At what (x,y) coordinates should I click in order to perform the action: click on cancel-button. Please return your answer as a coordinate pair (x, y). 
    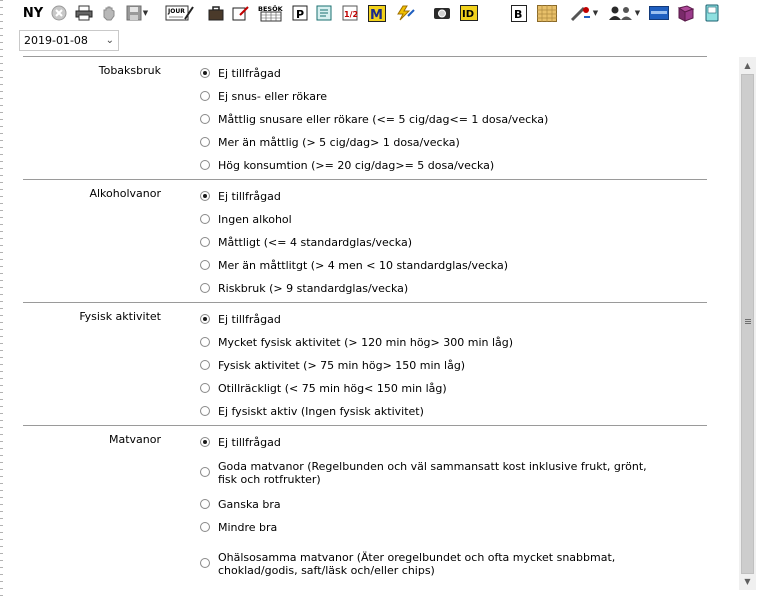
    Looking at the image, I should click on (59, 13).